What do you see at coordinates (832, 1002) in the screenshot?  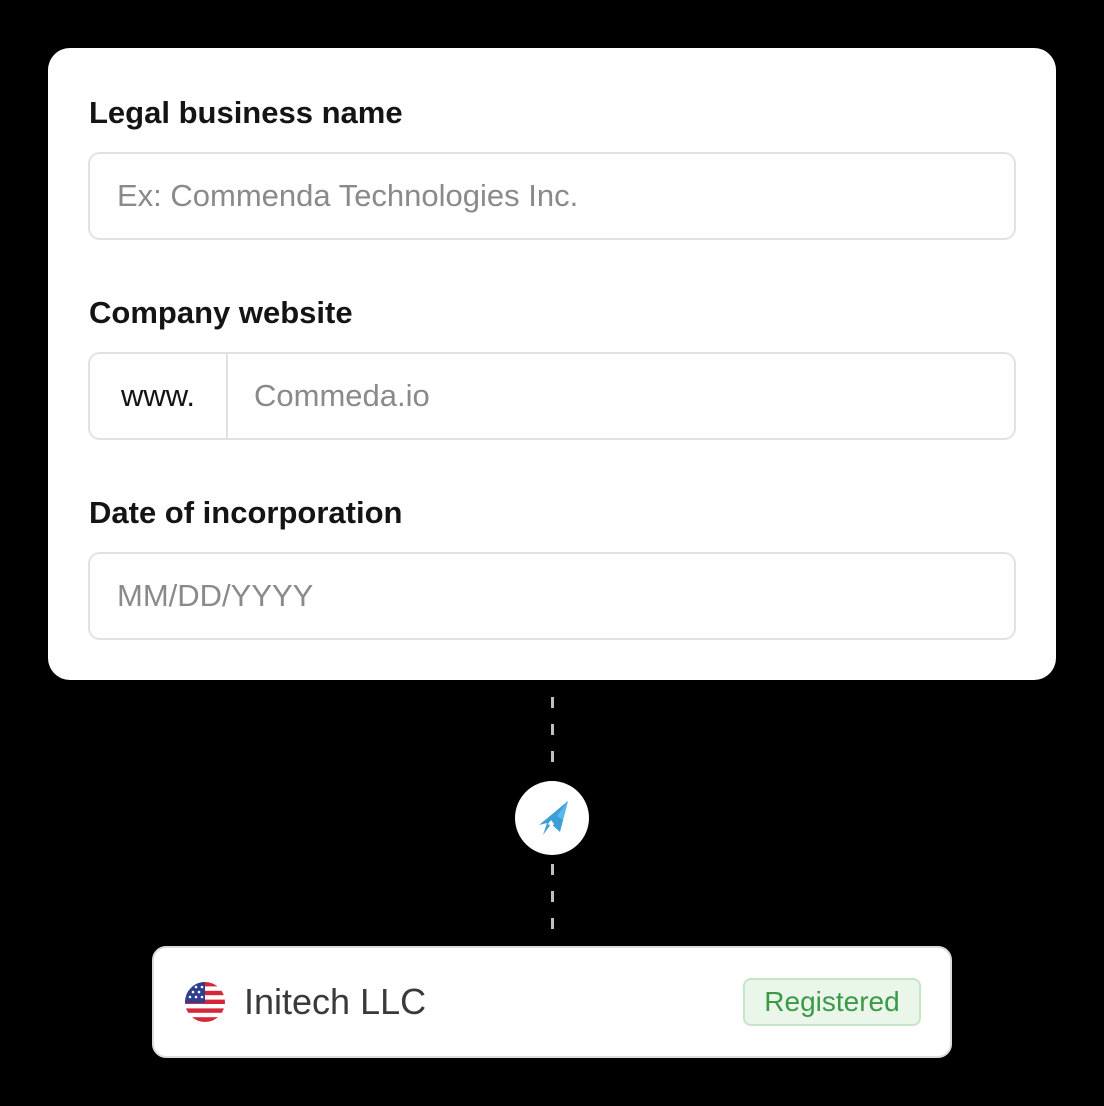 I see `status-badge: Registered` at bounding box center [832, 1002].